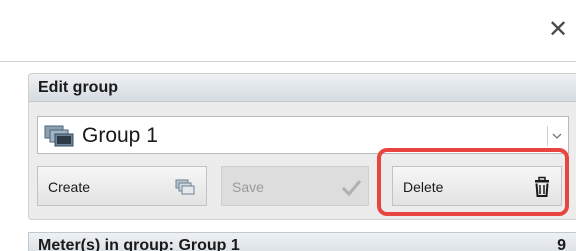 This screenshot has height=251, width=576. I want to click on meters-label: Meter(s) in group: Group 1, so click(139, 244).